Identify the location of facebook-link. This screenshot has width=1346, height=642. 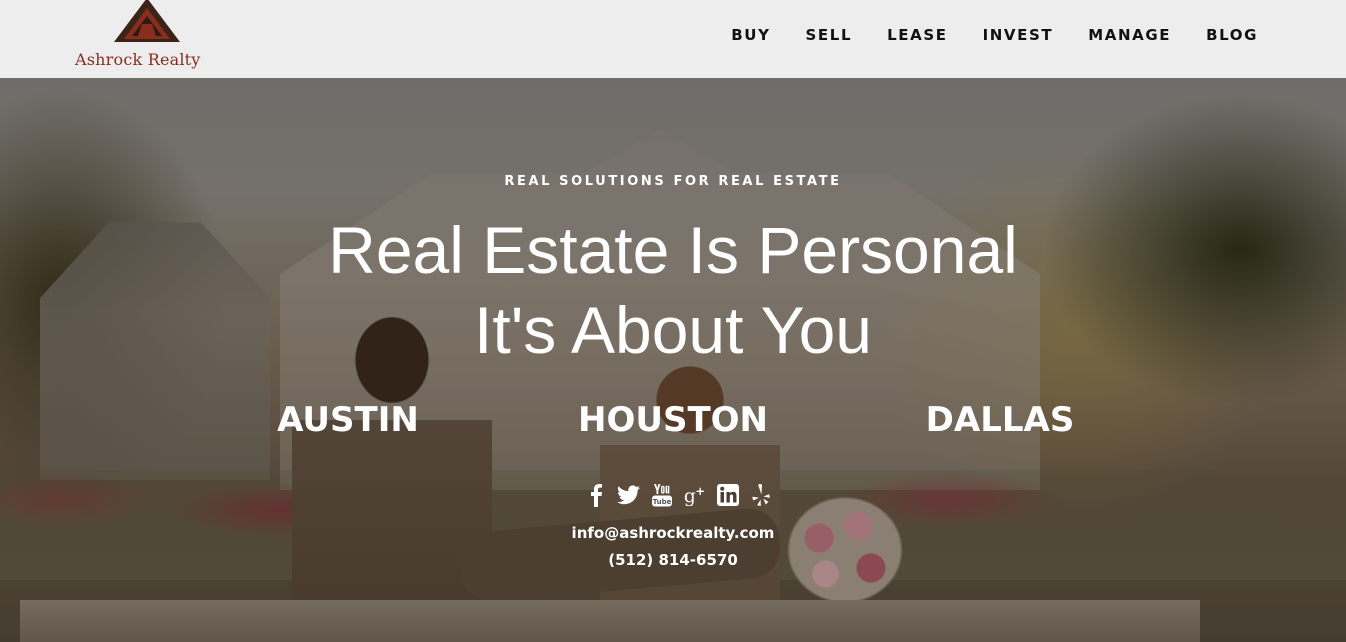
(595, 495).